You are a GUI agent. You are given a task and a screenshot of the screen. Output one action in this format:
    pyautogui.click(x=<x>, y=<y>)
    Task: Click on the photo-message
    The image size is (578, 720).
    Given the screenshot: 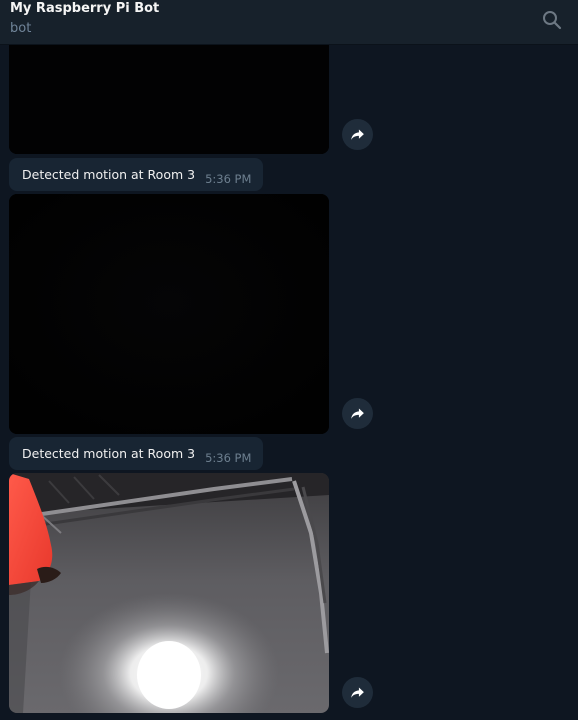 What is the action you would take?
    pyautogui.click(x=169, y=99)
    